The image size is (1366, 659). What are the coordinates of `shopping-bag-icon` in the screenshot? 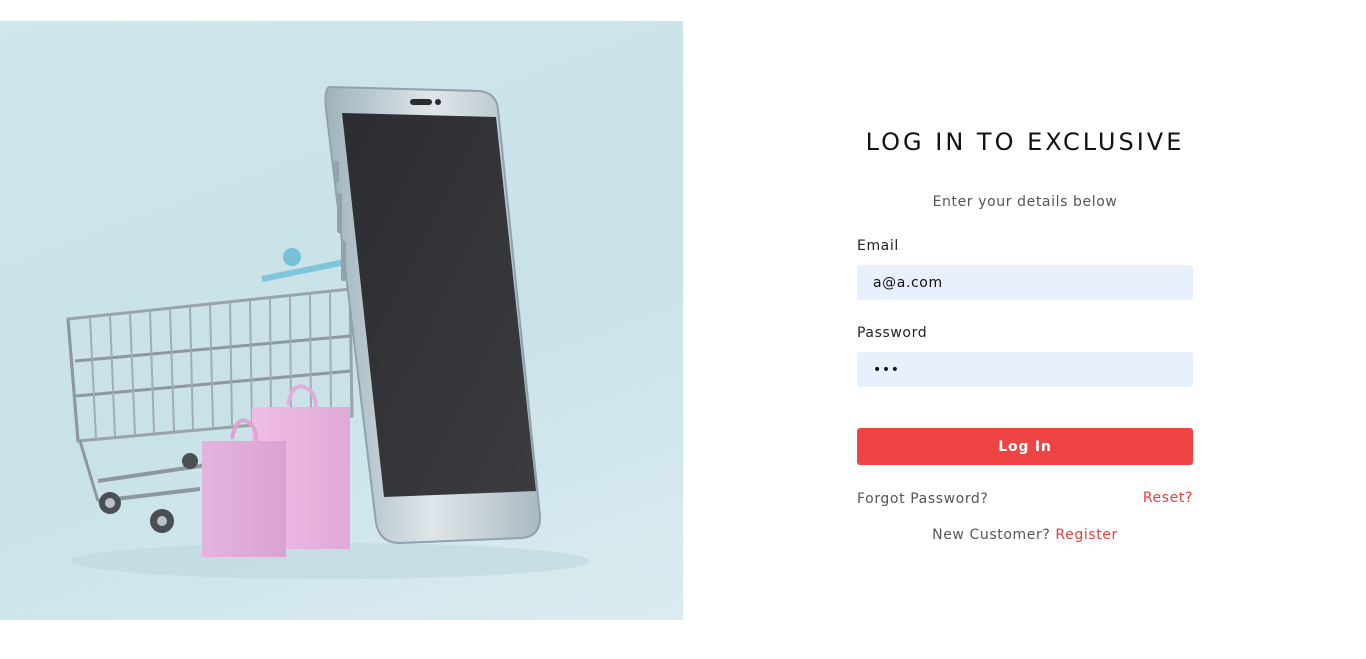 It's located at (276, 470).